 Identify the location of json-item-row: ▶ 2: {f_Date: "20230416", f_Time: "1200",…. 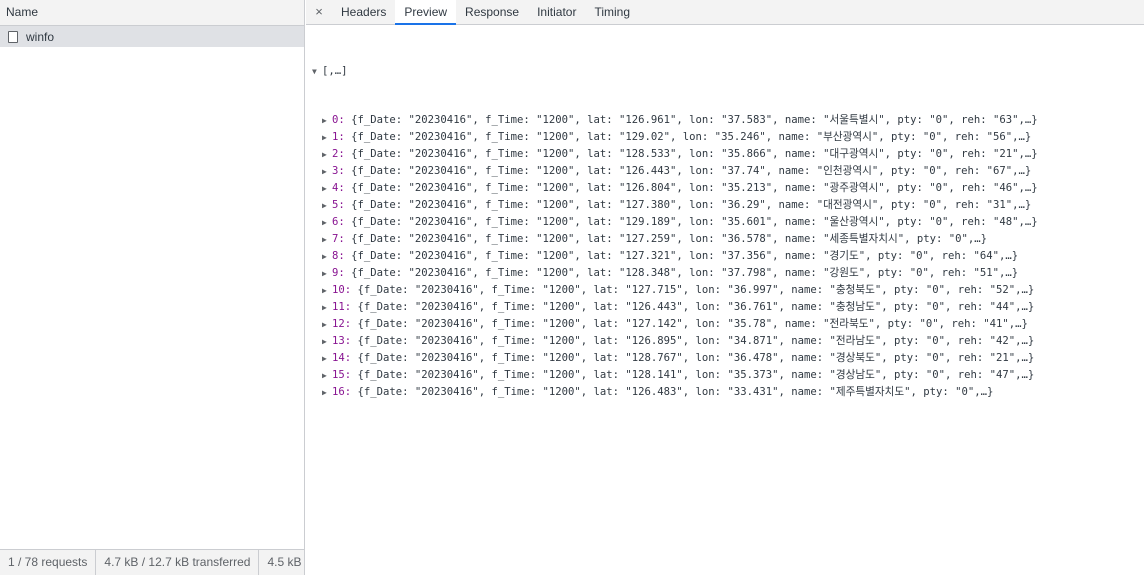
(728, 154).